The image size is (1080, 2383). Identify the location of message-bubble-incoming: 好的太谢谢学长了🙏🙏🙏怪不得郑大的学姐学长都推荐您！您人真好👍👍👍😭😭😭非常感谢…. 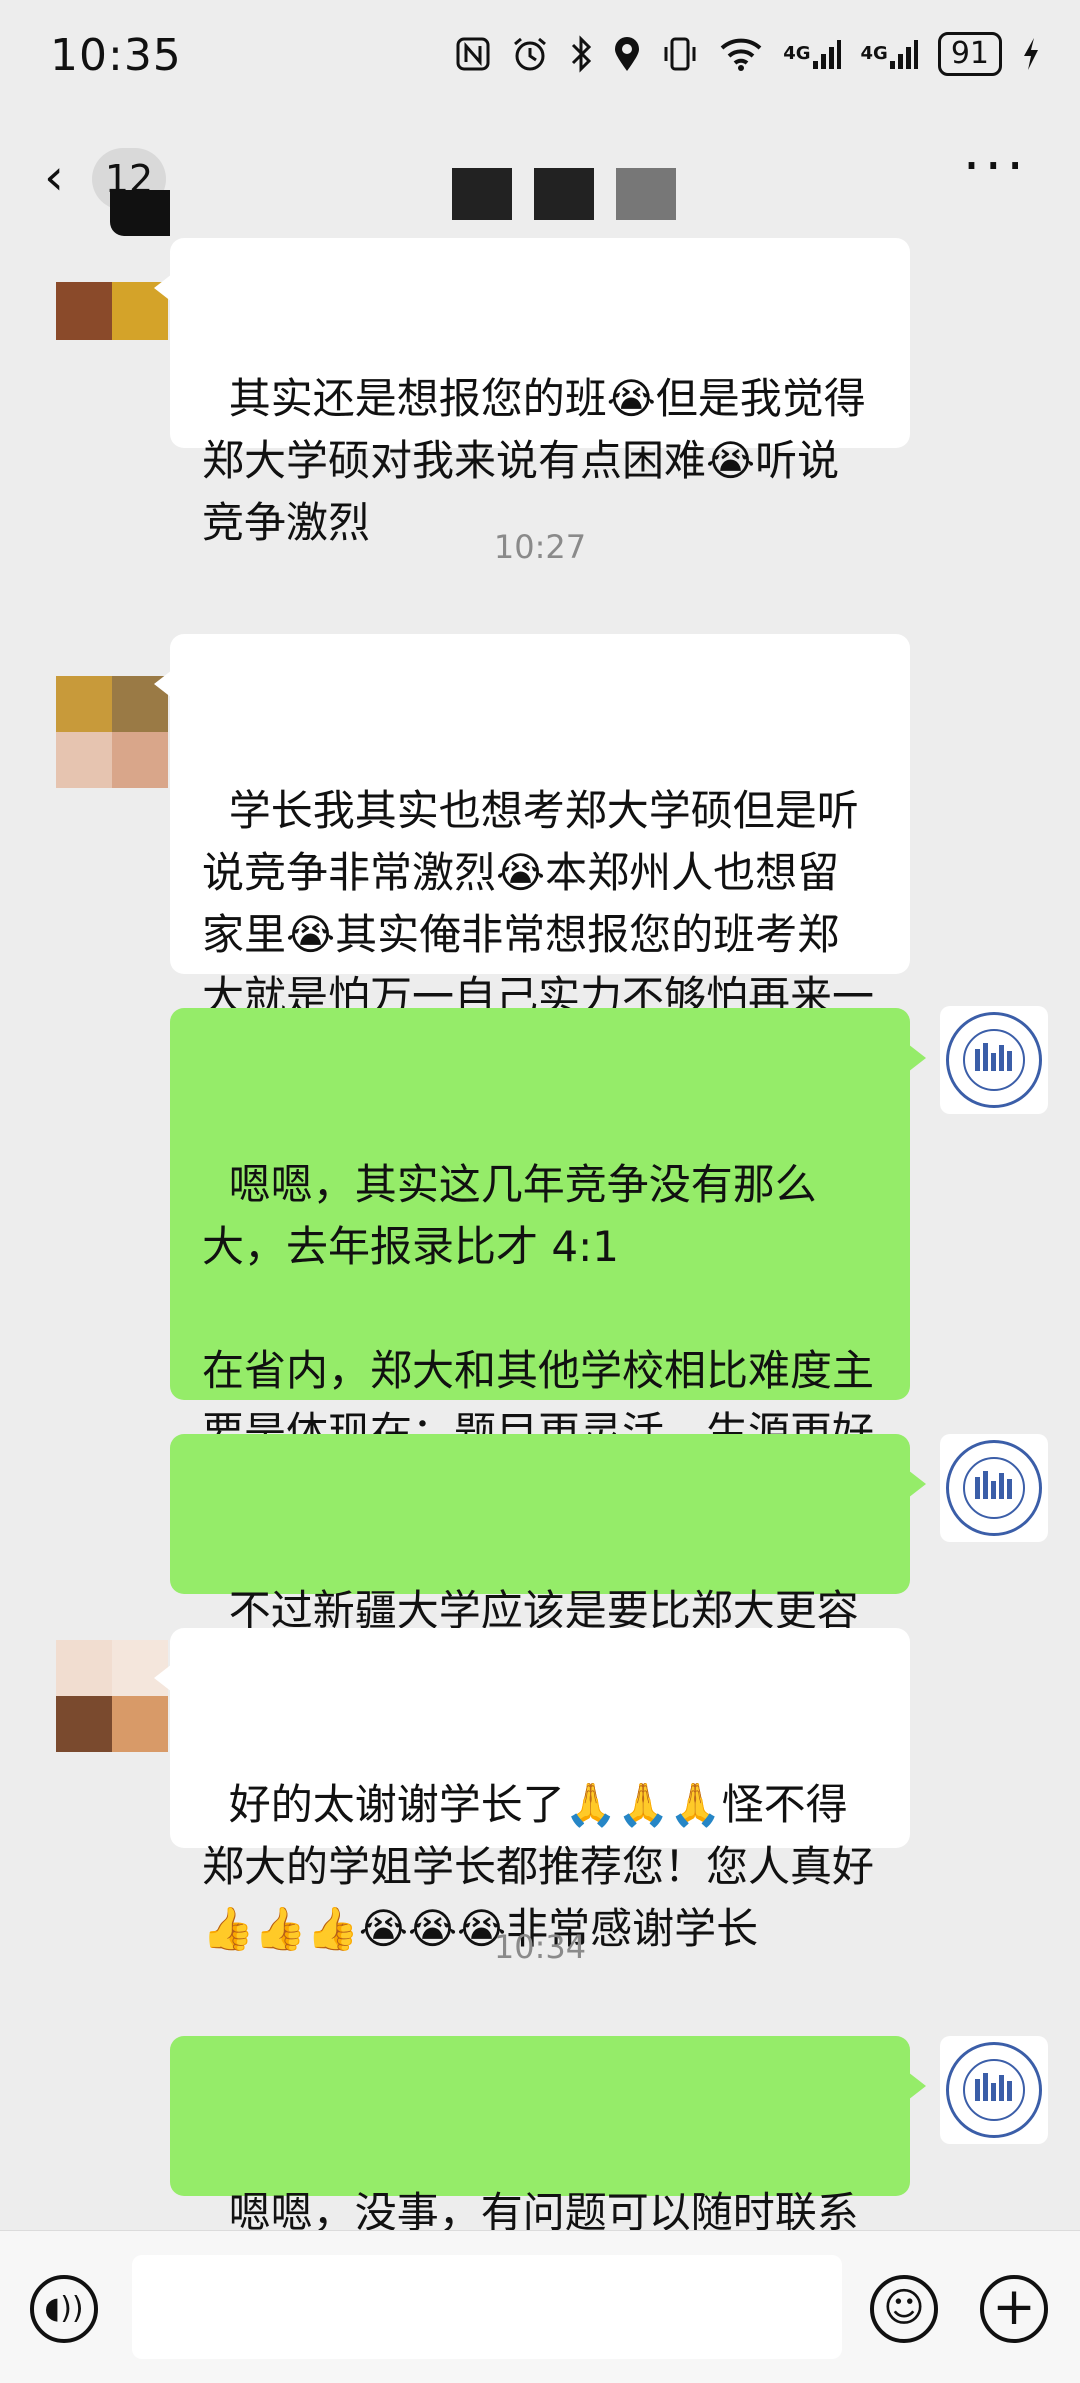
(532, 1790).